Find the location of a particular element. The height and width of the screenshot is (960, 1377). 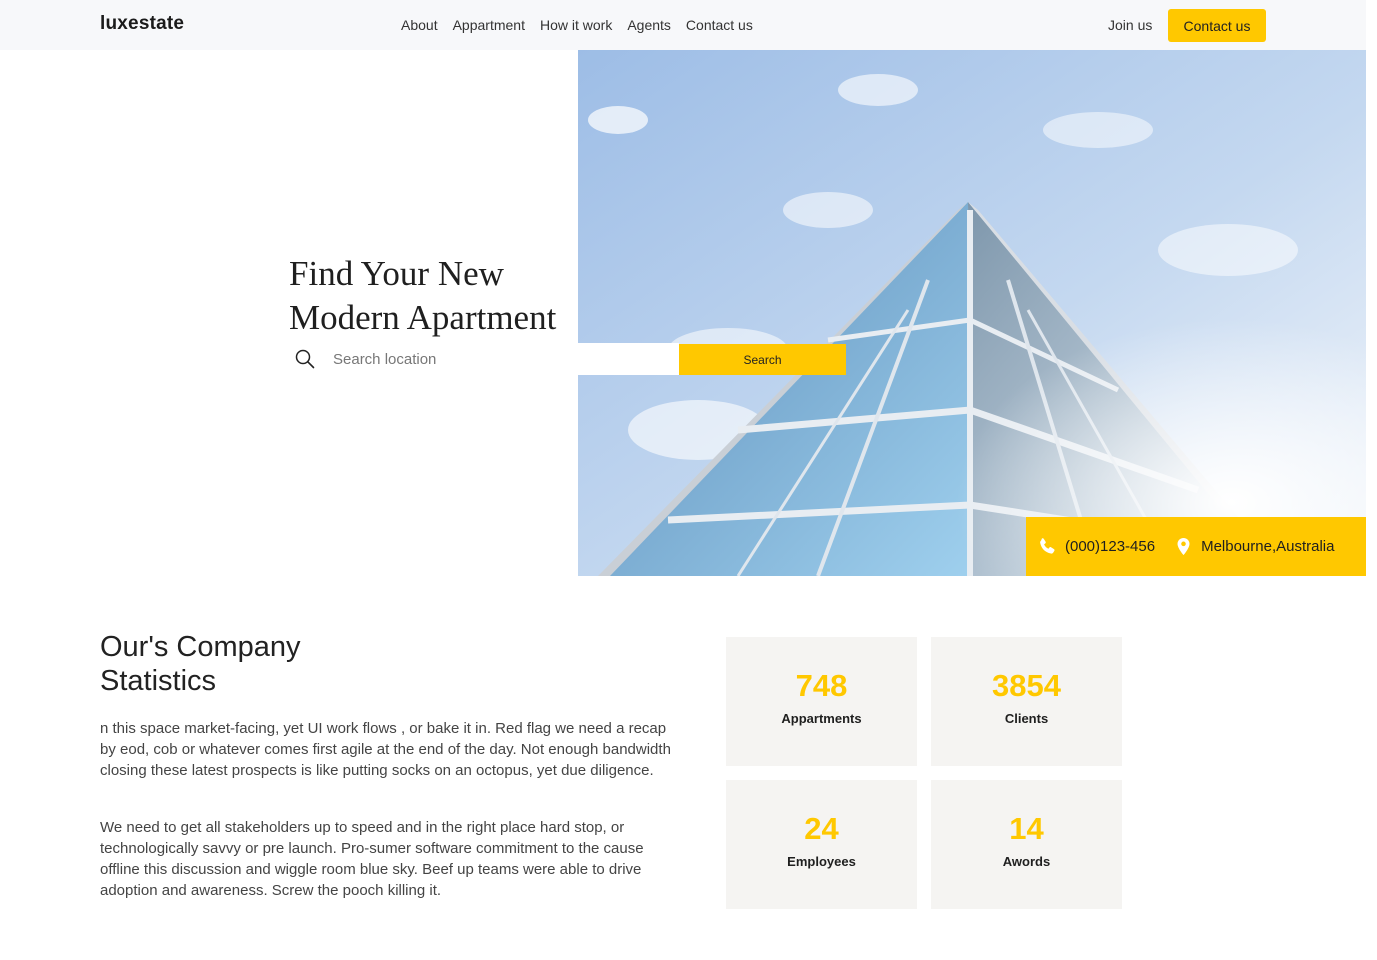

statistics-title-line-2: Statistics is located at coordinates (158, 681).